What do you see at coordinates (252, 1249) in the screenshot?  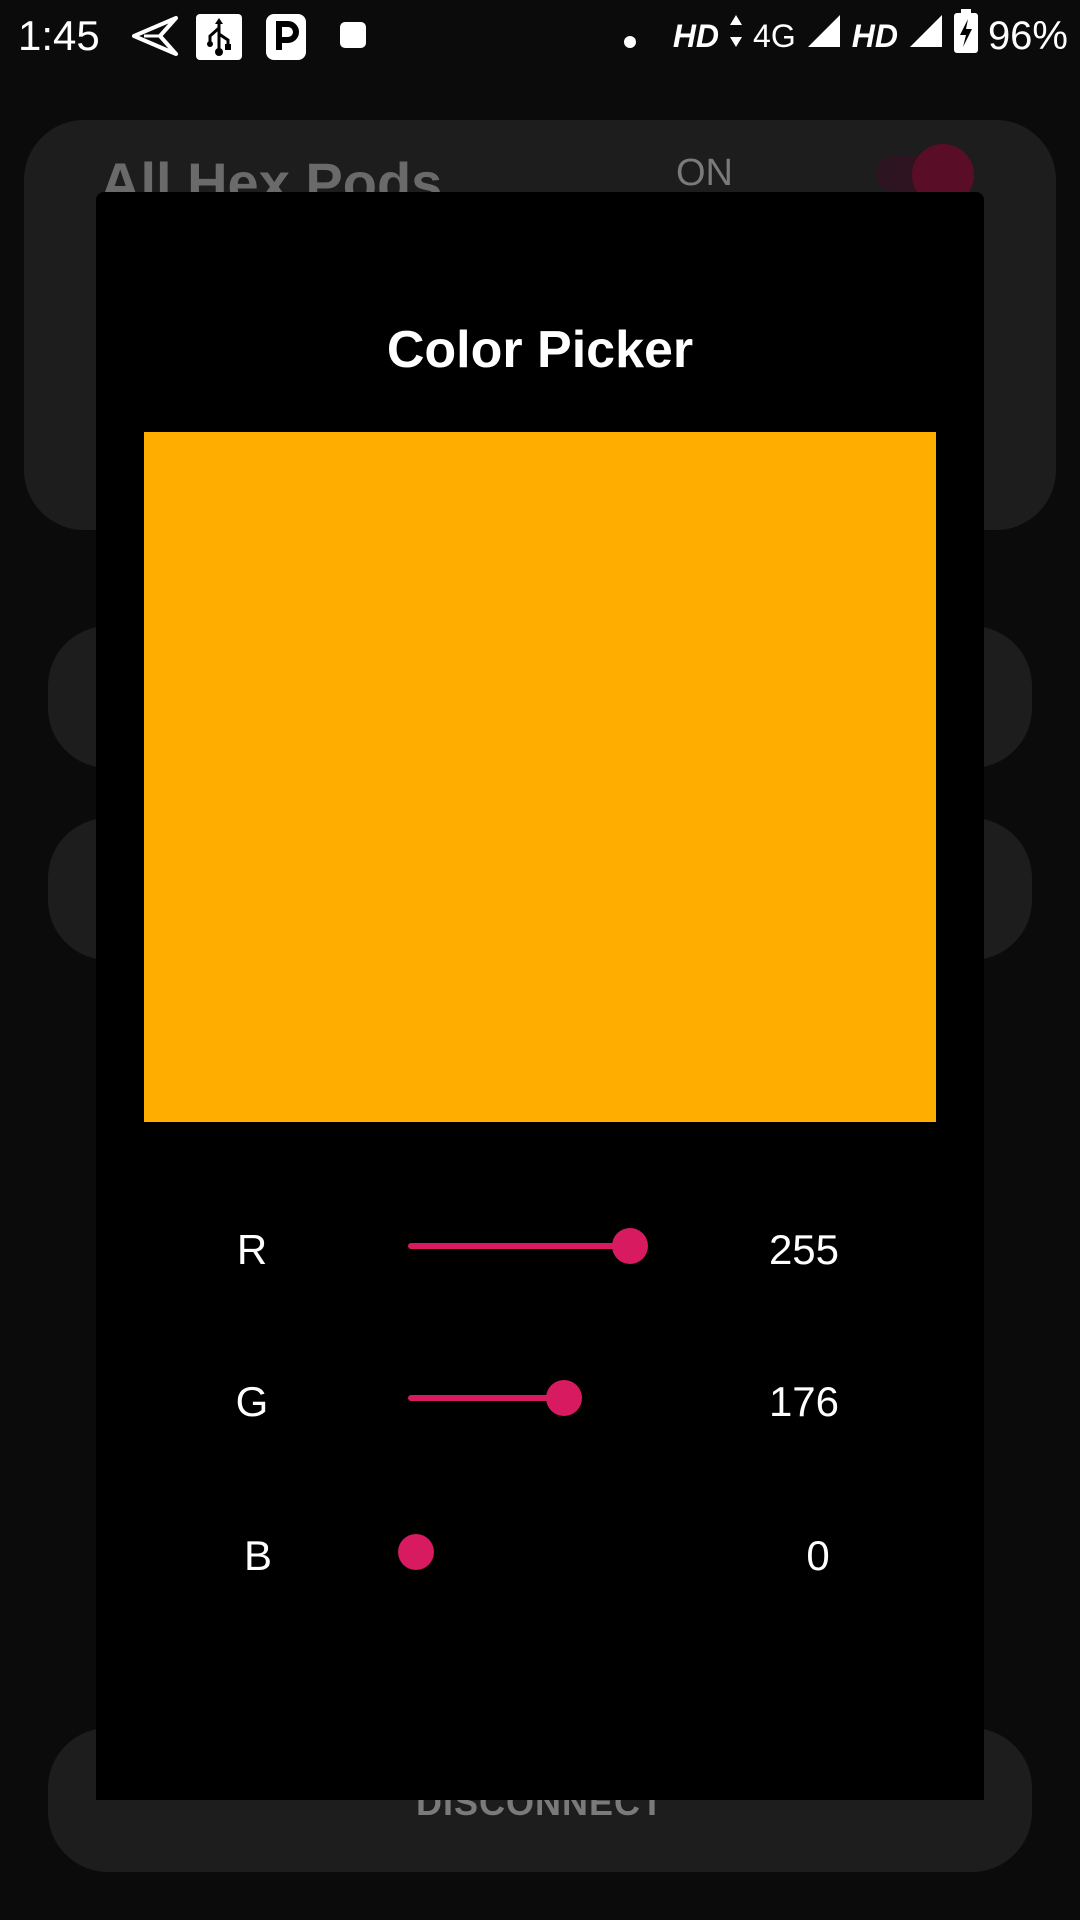 I see `channel-r-label: R` at bounding box center [252, 1249].